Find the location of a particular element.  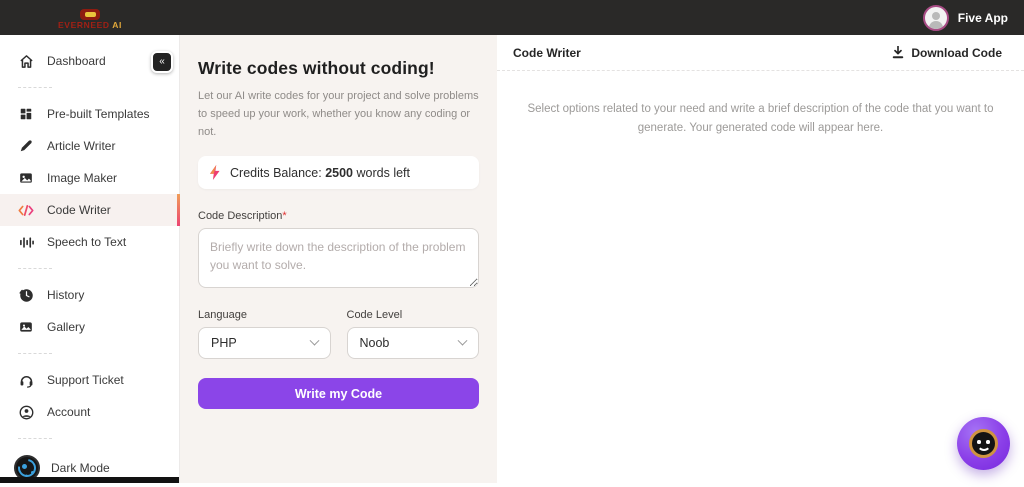

sidebar-item-account: Account is located at coordinates (89, 412).